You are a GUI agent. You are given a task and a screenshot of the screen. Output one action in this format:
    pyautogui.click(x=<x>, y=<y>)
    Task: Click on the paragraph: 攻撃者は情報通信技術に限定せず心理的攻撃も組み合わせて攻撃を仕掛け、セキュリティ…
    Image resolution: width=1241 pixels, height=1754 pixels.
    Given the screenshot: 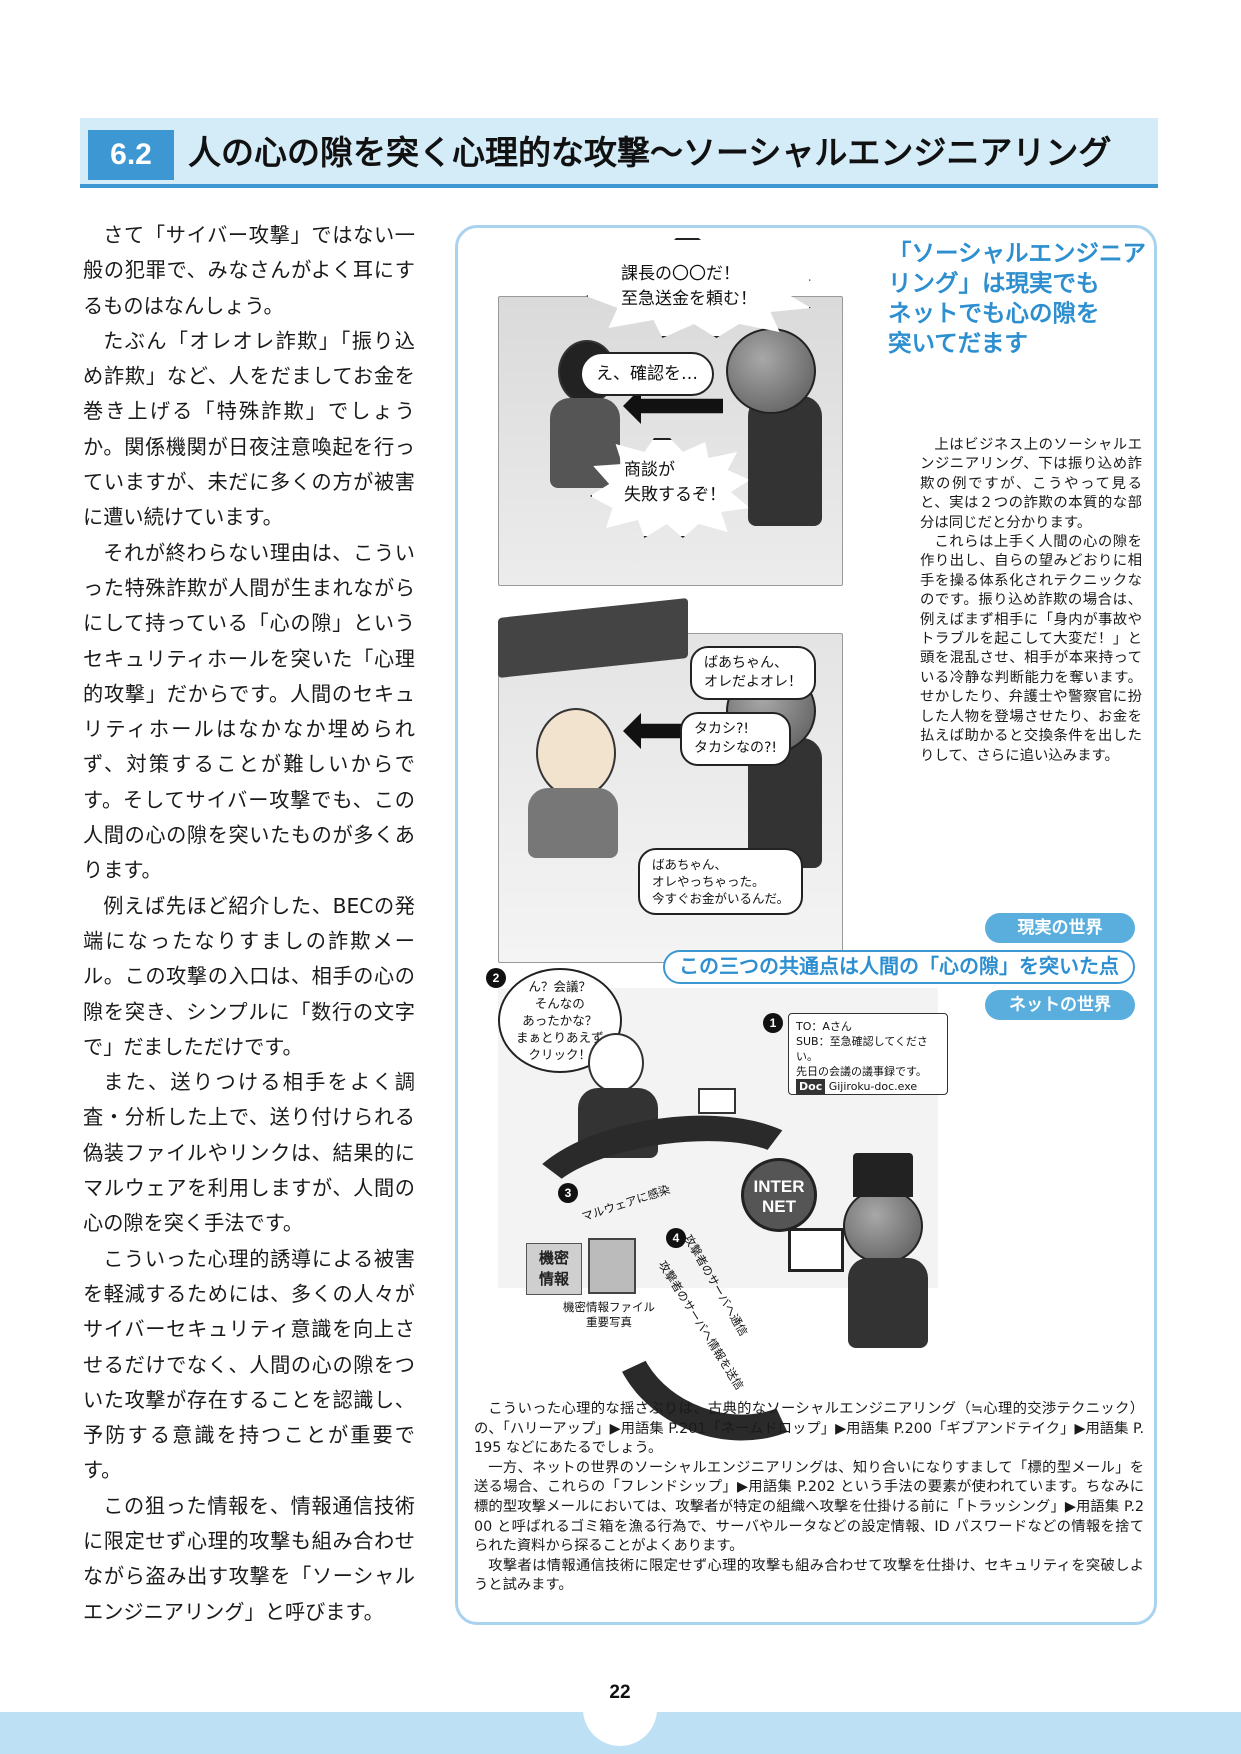 What is the action you would take?
    pyautogui.click(x=809, y=1575)
    